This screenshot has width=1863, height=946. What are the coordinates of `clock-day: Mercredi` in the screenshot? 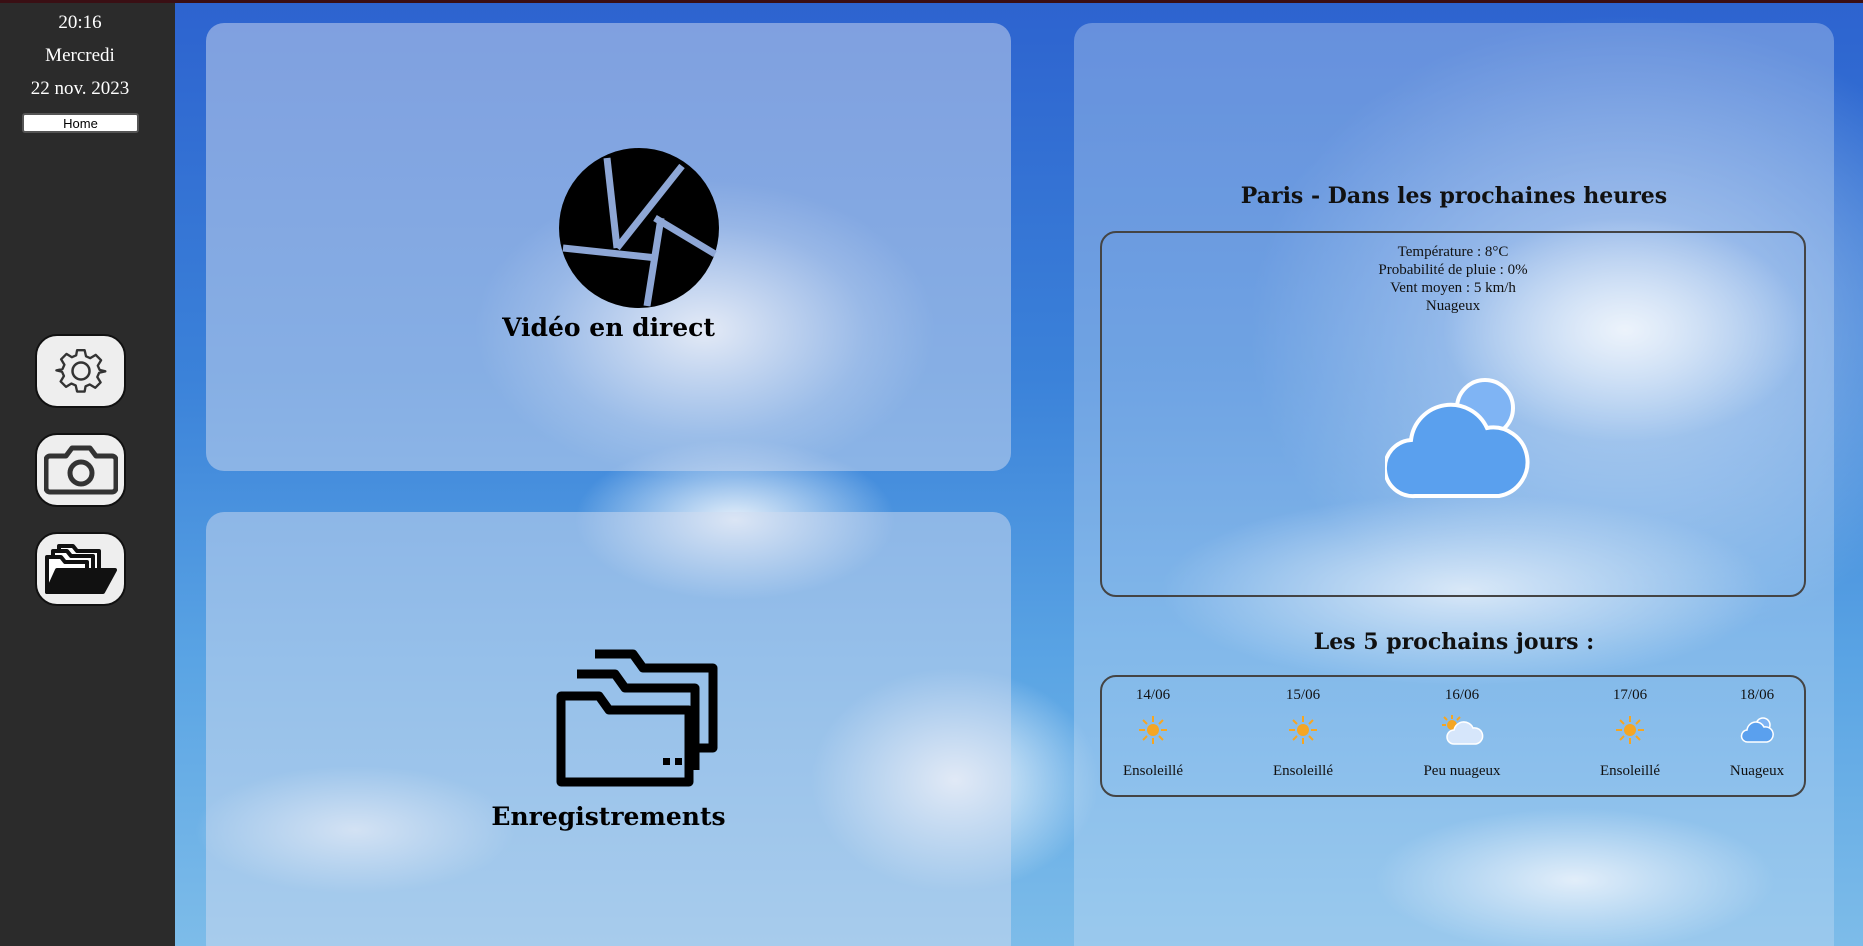 It's located at (80, 55).